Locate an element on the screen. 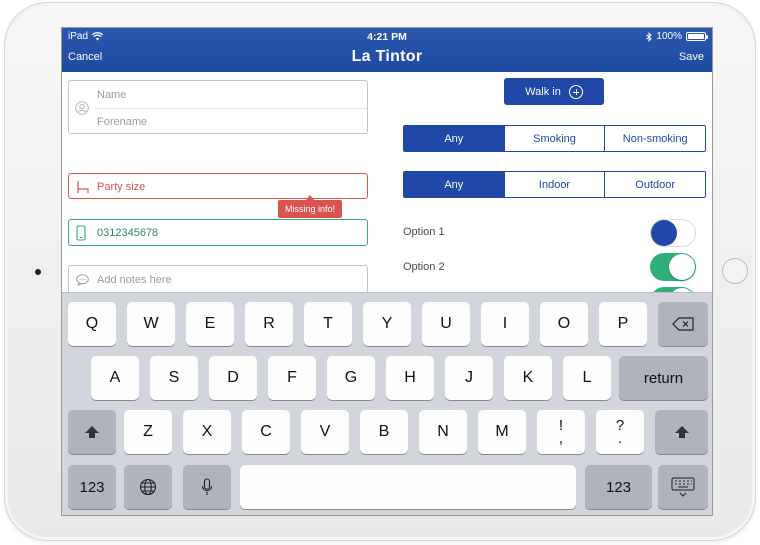  segment-non-smoking: Non-smoking is located at coordinates (654, 138).